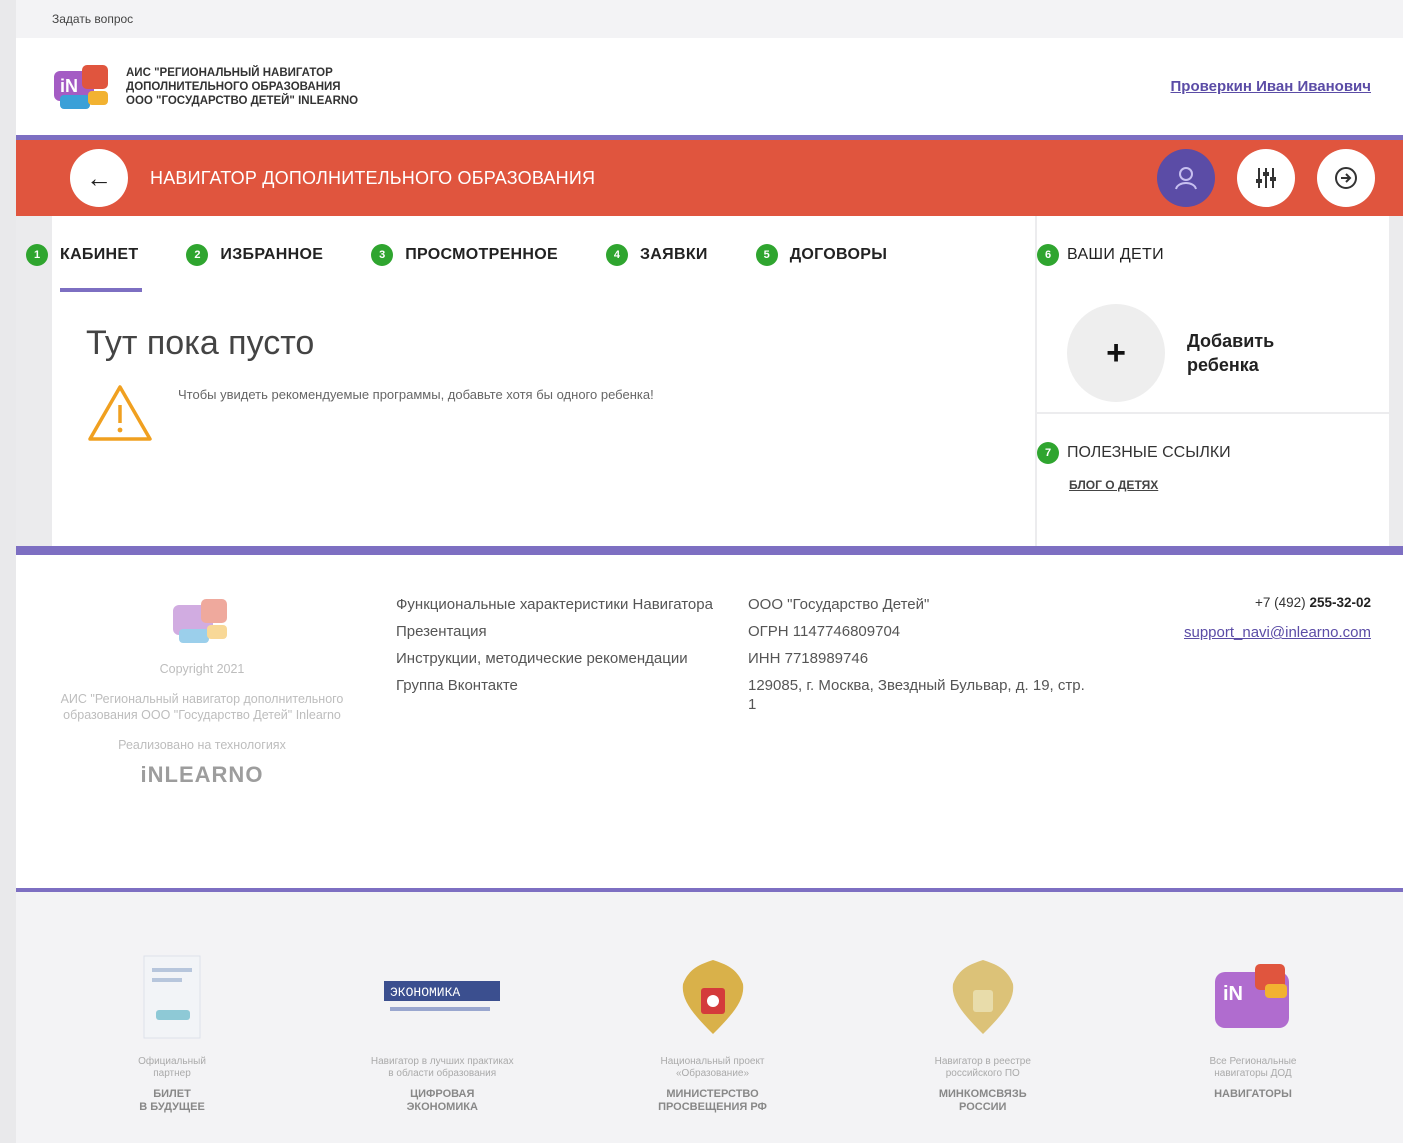 The image size is (1403, 1143). I want to click on profile-button, so click(1186, 178).